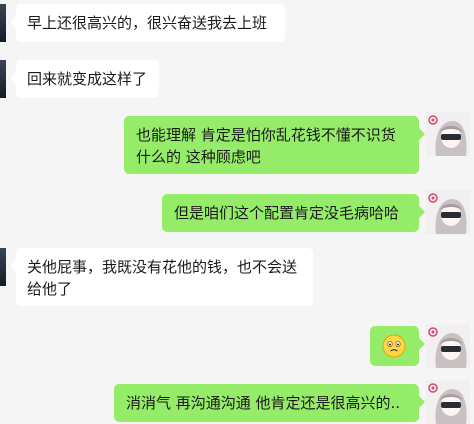 The image size is (474, 424). I want to click on message-bubble-incoming: 早上还很高兴的，很兴奋送我去上班, so click(147, 23).